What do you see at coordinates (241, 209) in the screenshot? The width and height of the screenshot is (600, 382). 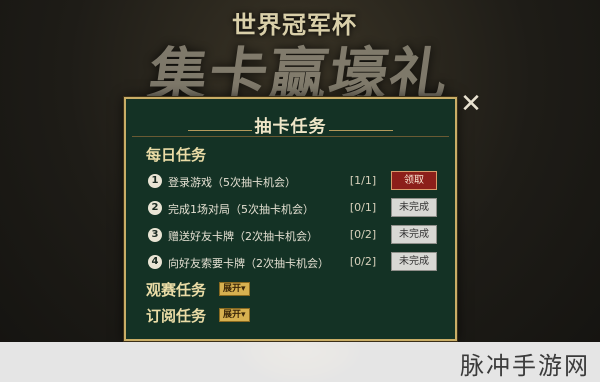 I see `task-description: 完成1场对局（5次抽卡机会）` at bounding box center [241, 209].